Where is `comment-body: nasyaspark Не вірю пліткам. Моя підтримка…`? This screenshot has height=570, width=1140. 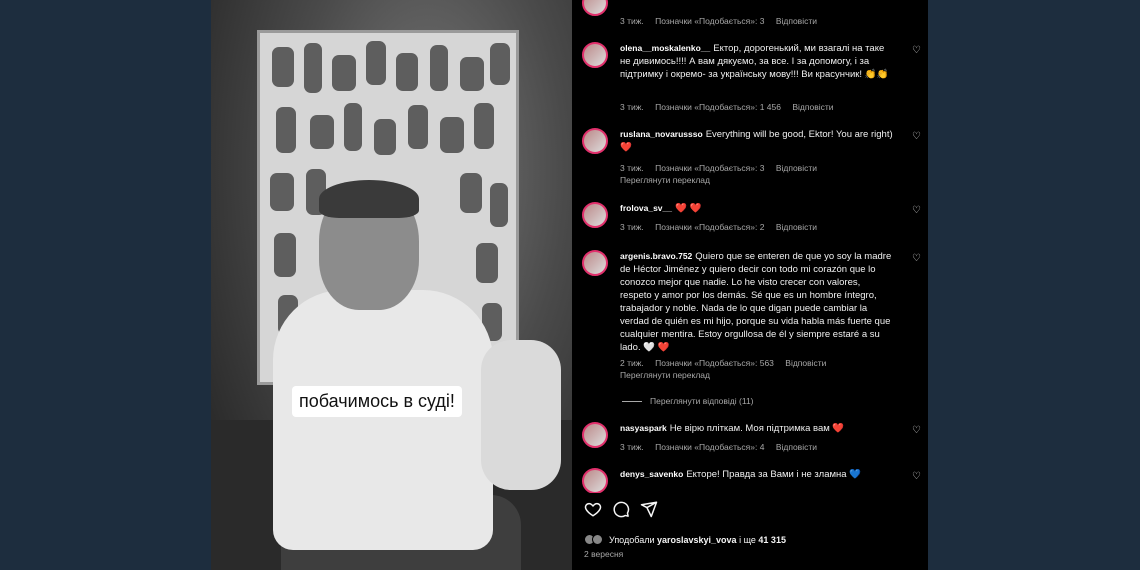
comment-body: nasyaspark Не вірю пліткам. Моя підтримка… is located at coordinates (757, 428).